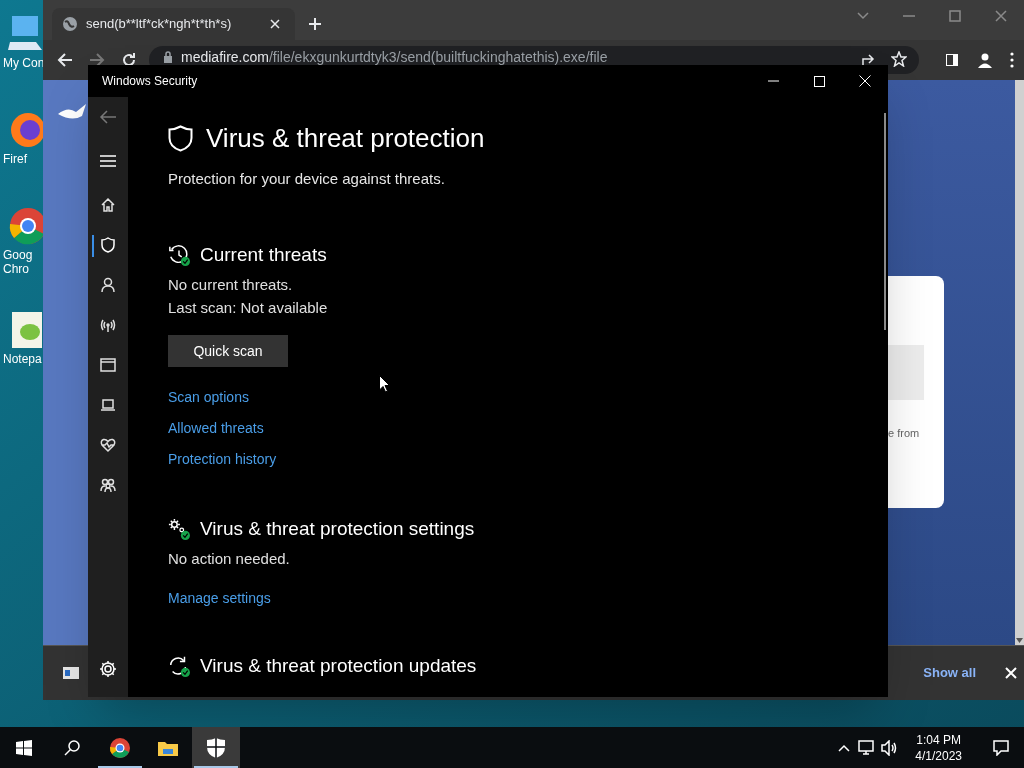 The width and height of the screenshot is (1024, 768). Describe the element at coordinates (97, 60) in the screenshot. I see `arrow-right-icon` at that location.